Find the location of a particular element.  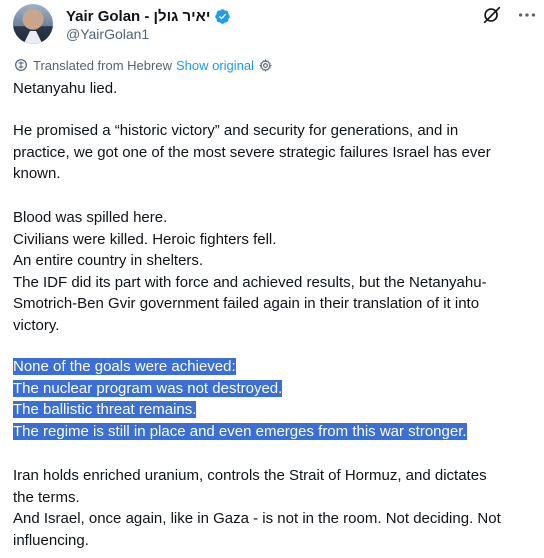

tweet-text-line: influencing. is located at coordinates (51, 540).